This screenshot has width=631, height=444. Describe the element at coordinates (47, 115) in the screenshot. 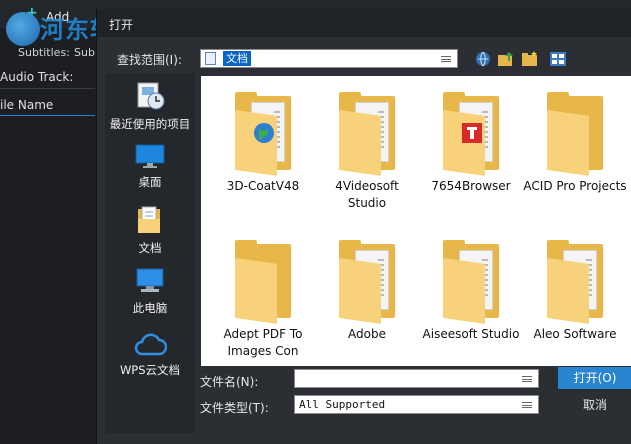

I see `header-underline` at that location.